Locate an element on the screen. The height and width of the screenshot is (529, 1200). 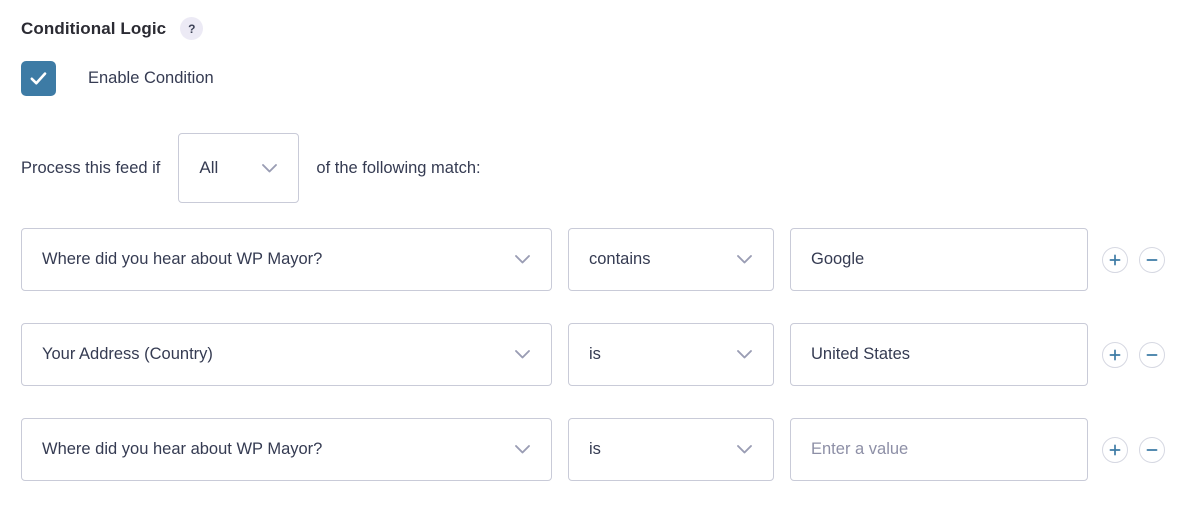
checkmark-icon is located at coordinates (38, 78).